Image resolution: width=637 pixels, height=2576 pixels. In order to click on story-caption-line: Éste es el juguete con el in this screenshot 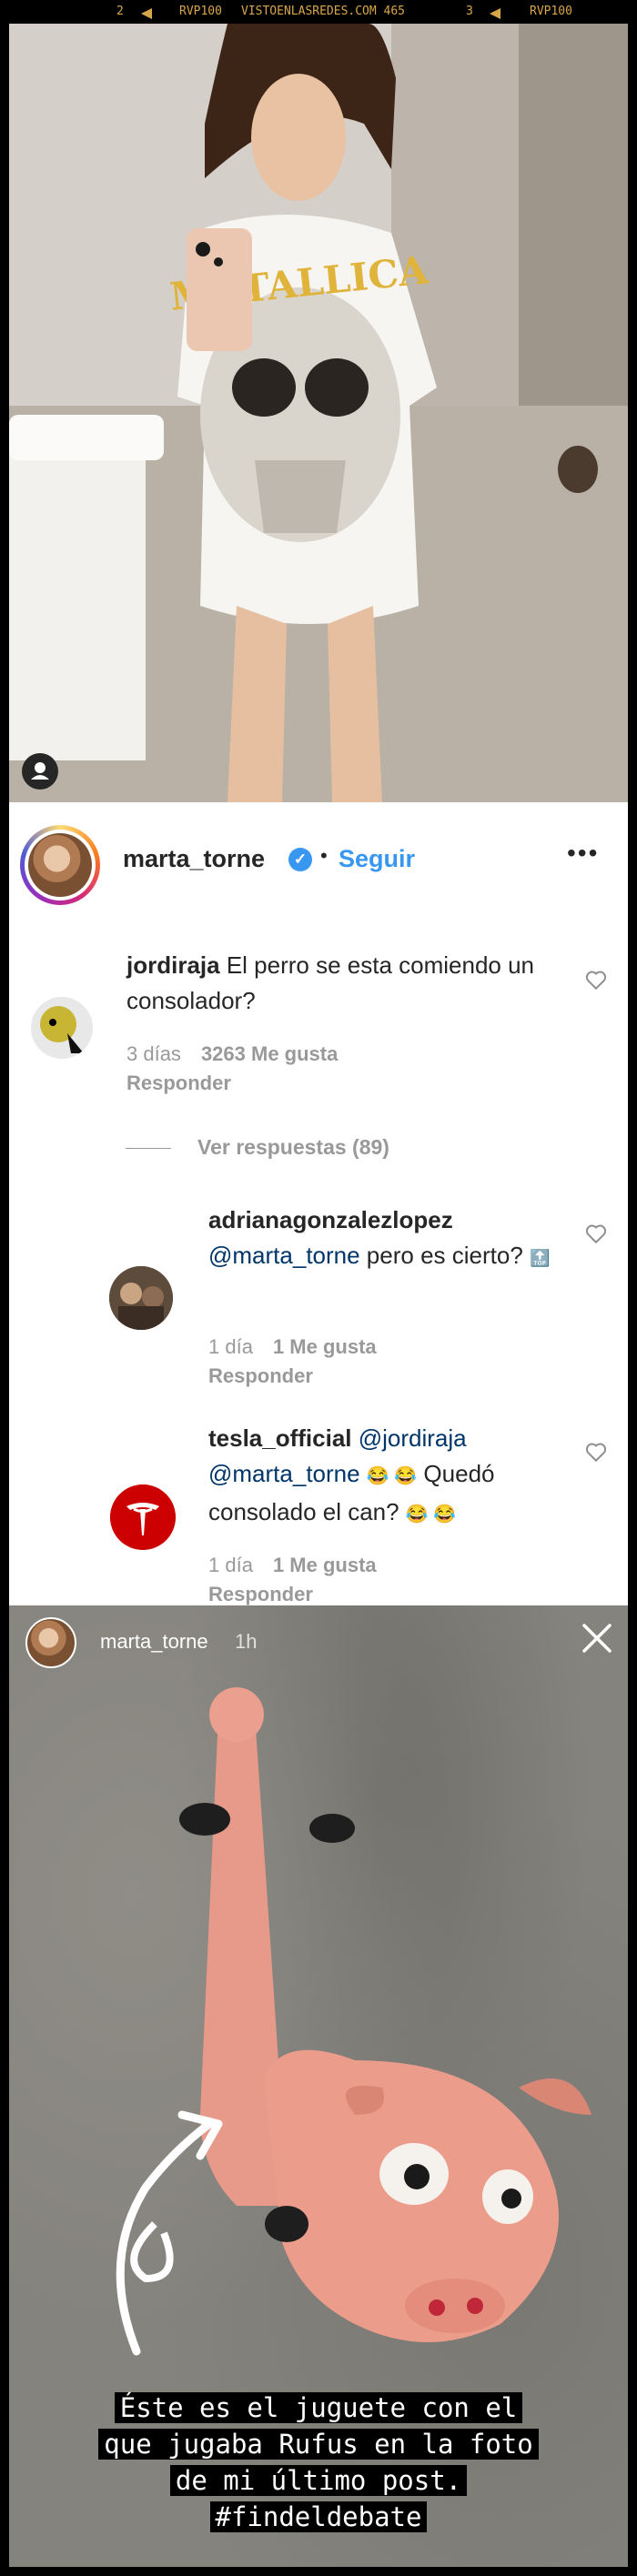, I will do `click(319, 2408)`.